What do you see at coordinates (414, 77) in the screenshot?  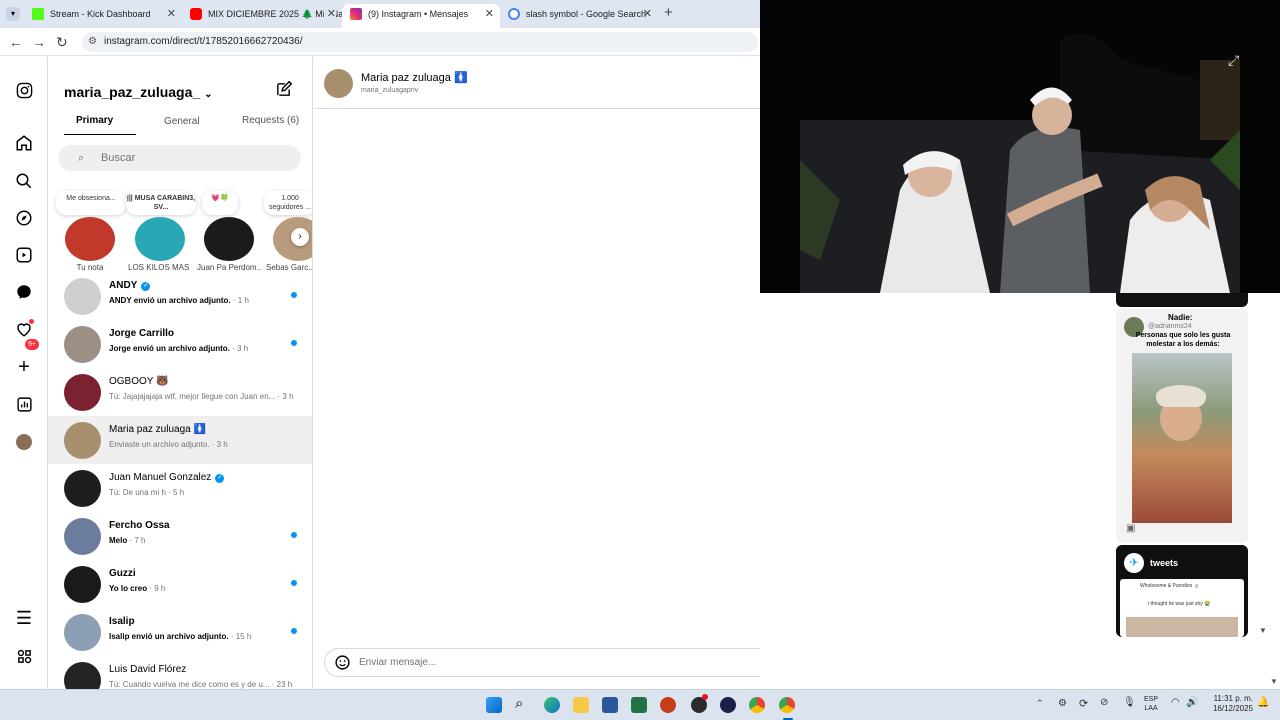 I see `chat-name: Maria paz zuluaga 🚺` at bounding box center [414, 77].